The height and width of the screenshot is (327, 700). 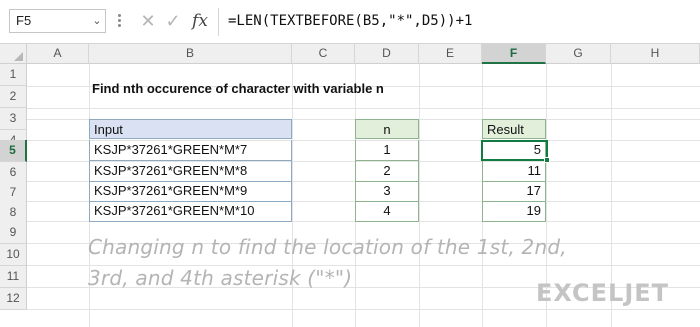 What do you see at coordinates (190, 129) in the screenshot?
I see `input-header-cell: Input` at bounding box center [190, 129].